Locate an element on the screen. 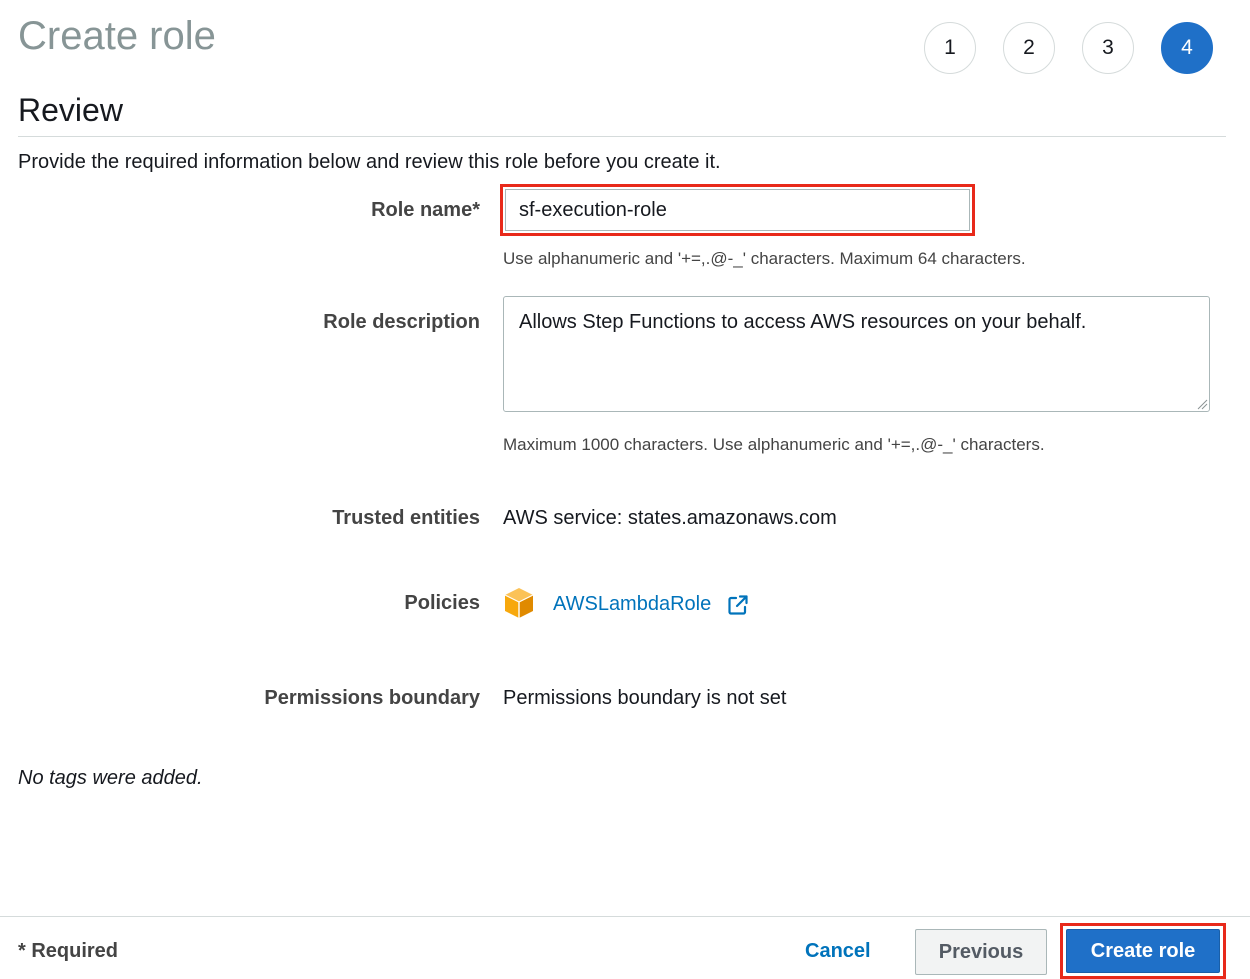 Image resolution: width=1250 pixels, height=979 pixels. section-title: Review is located at coordinates (70, 110).